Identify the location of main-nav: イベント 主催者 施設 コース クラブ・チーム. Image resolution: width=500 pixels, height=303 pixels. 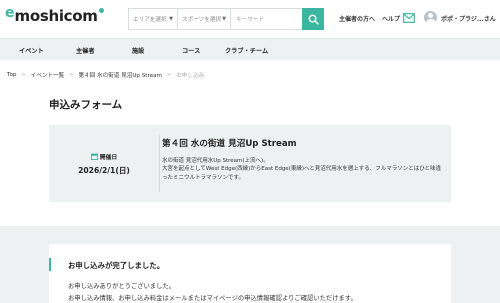
(250, 49).